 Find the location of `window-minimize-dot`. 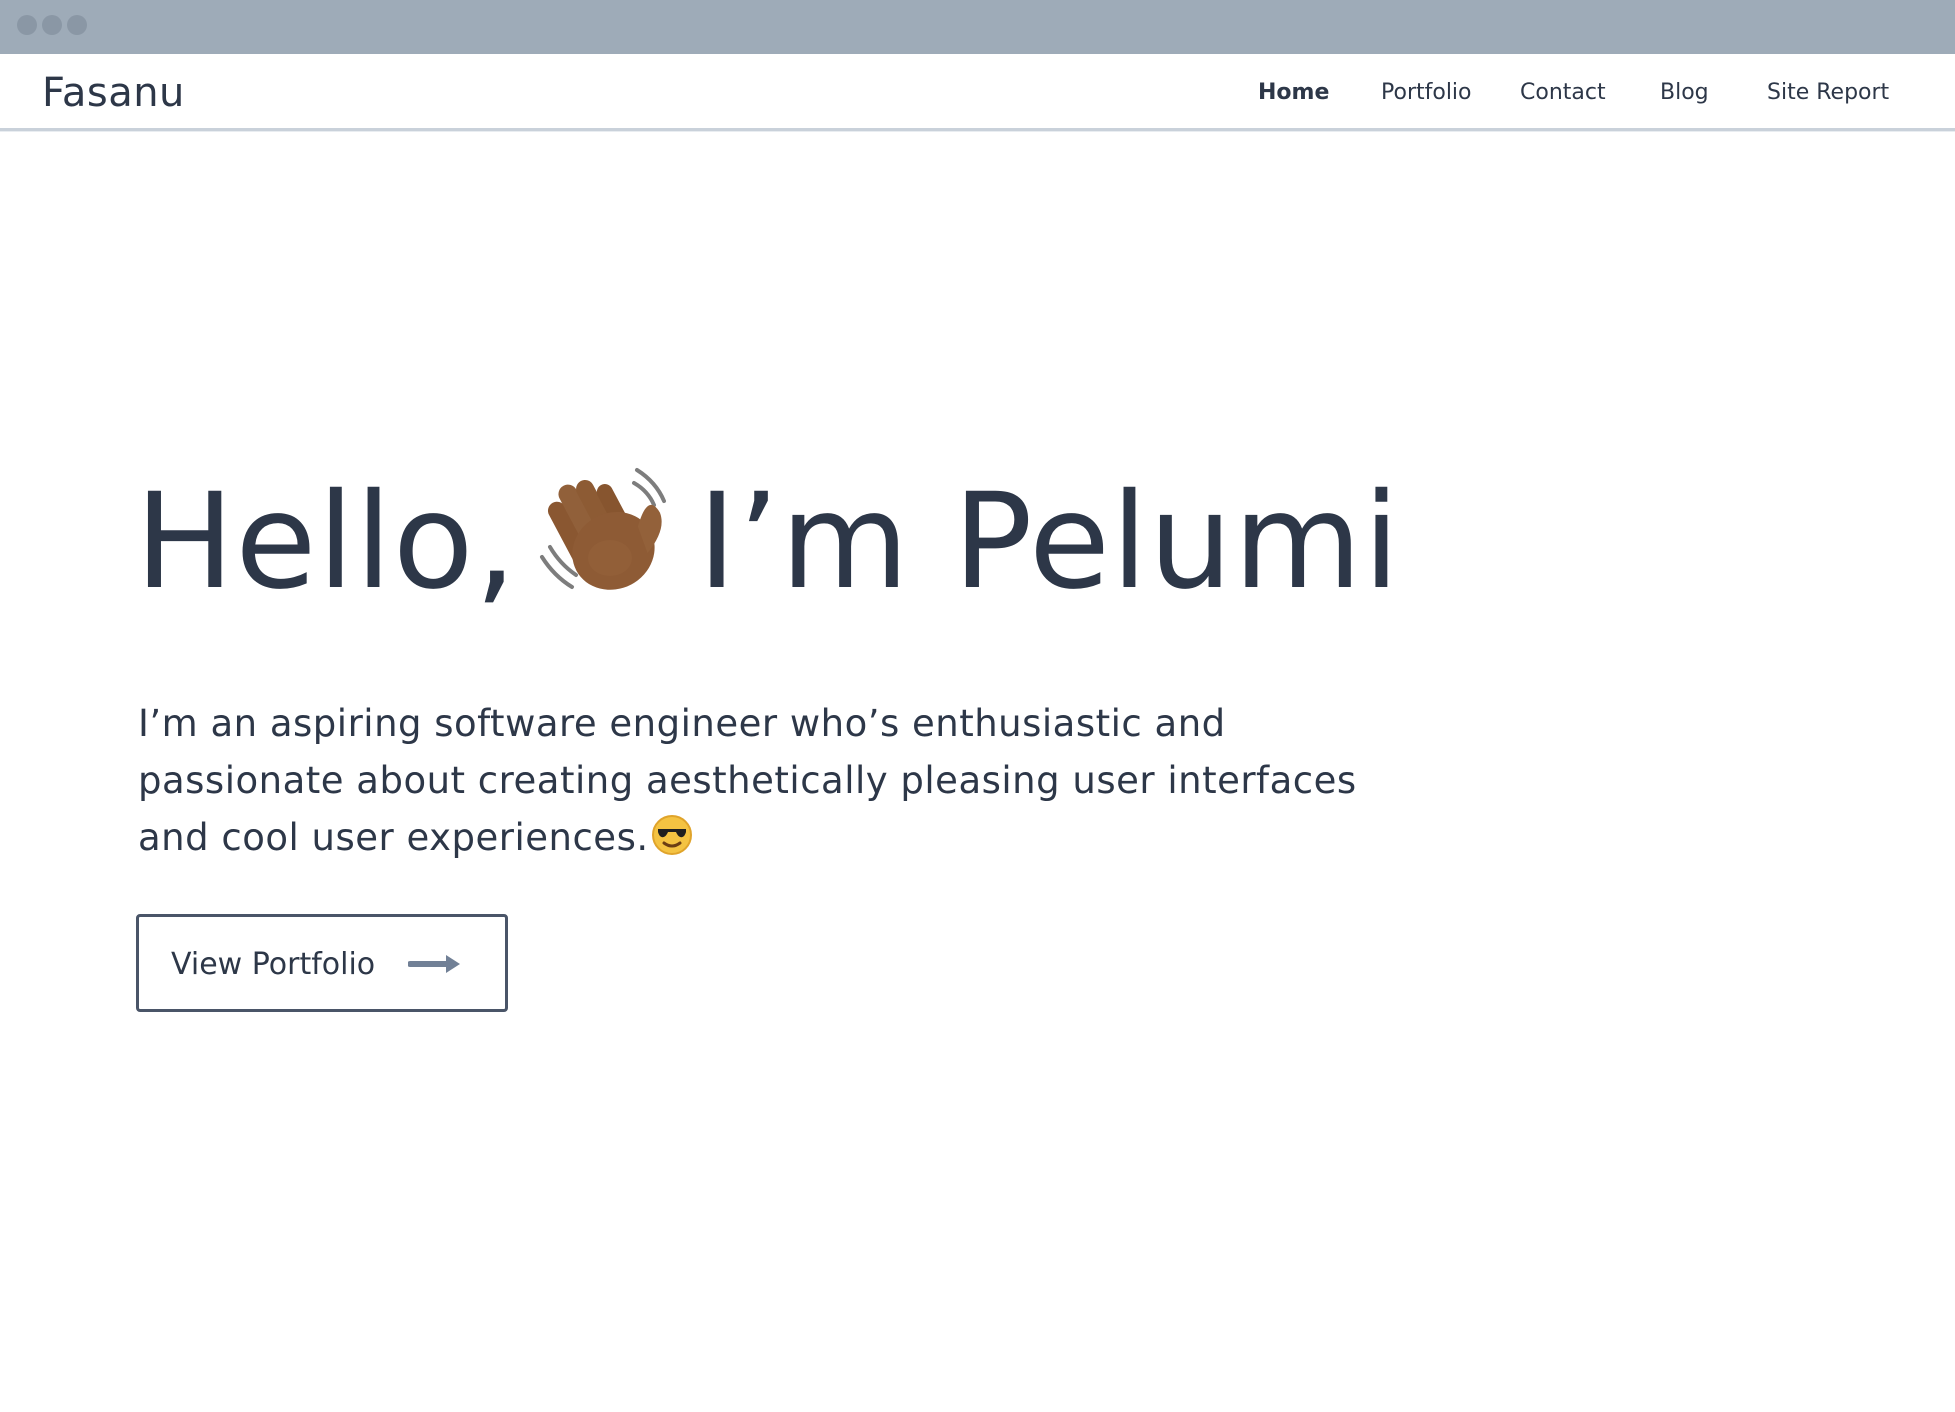

window-minimize-dot is located at coordinates (52, 25).